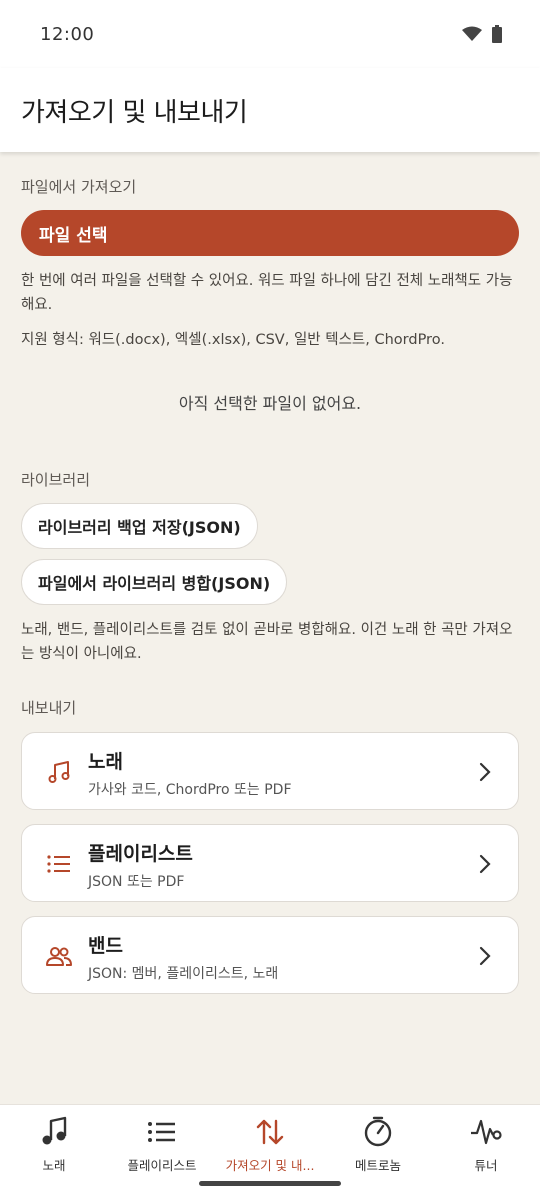 This screenshot has width=540, height=1200. Describe the element at coordinates (67, 34) in the screenshot. I see `status-time: 12:00` at that location.